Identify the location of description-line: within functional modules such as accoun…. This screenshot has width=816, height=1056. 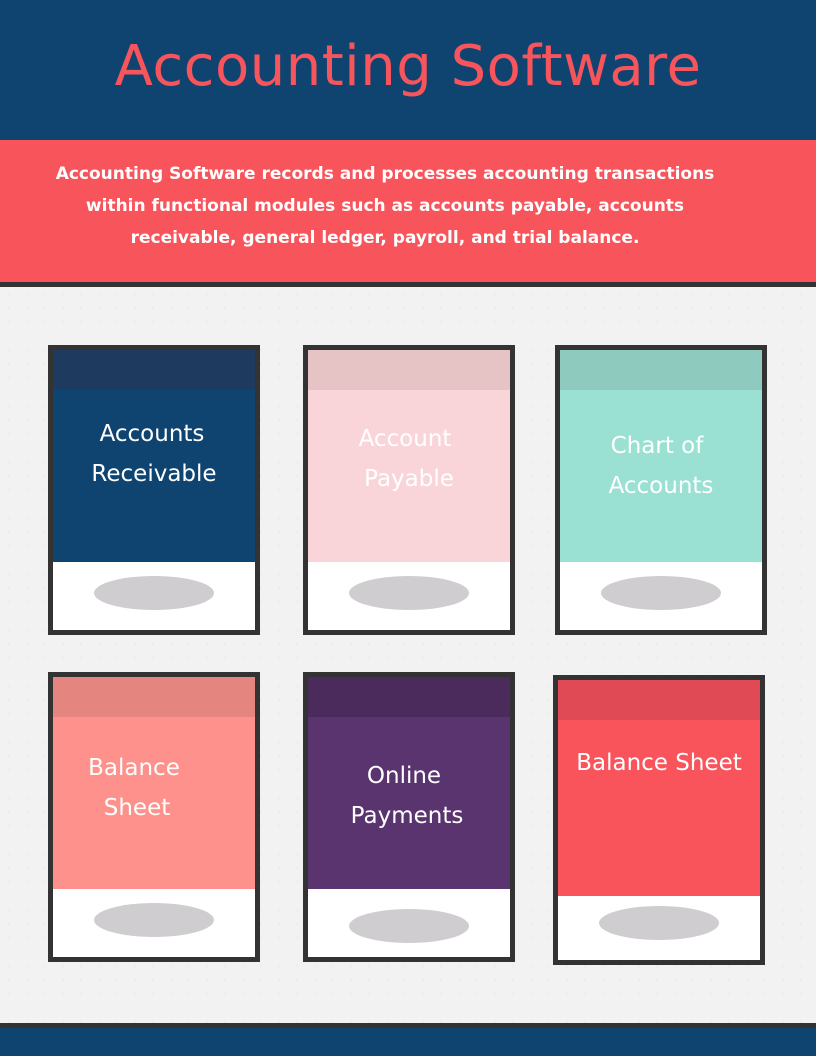
(385, 206).